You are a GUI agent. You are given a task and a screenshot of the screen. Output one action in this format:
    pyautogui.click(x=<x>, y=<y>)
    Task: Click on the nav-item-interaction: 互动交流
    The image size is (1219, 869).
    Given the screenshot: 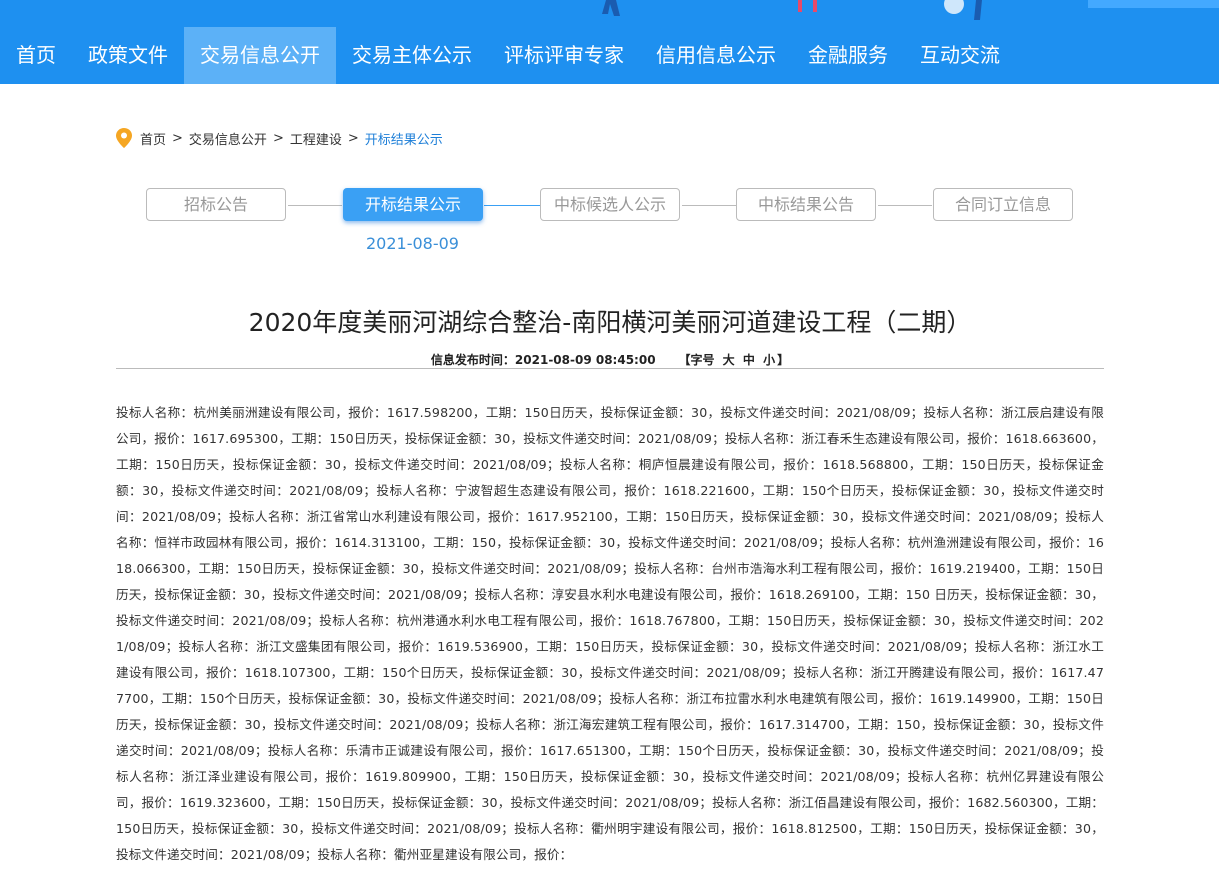 What is the action you would take?
    pyautogui.click(x=960, y=55)
    